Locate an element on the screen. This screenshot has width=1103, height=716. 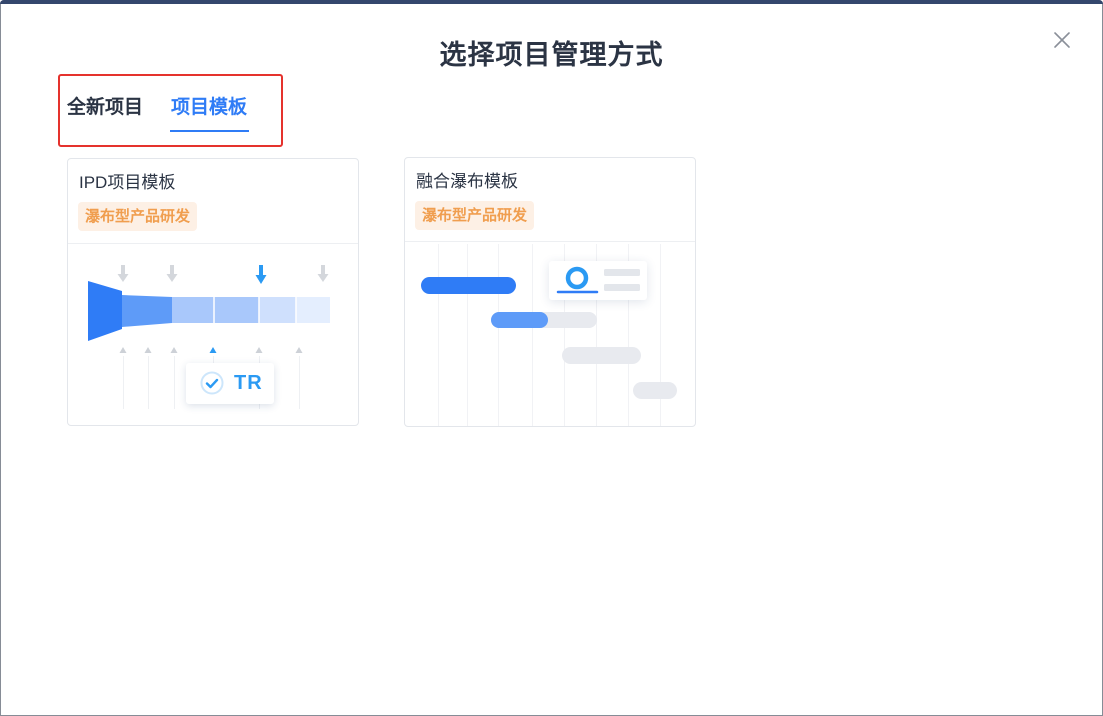
iteration-popup-card is located at coordinates (598, 280).